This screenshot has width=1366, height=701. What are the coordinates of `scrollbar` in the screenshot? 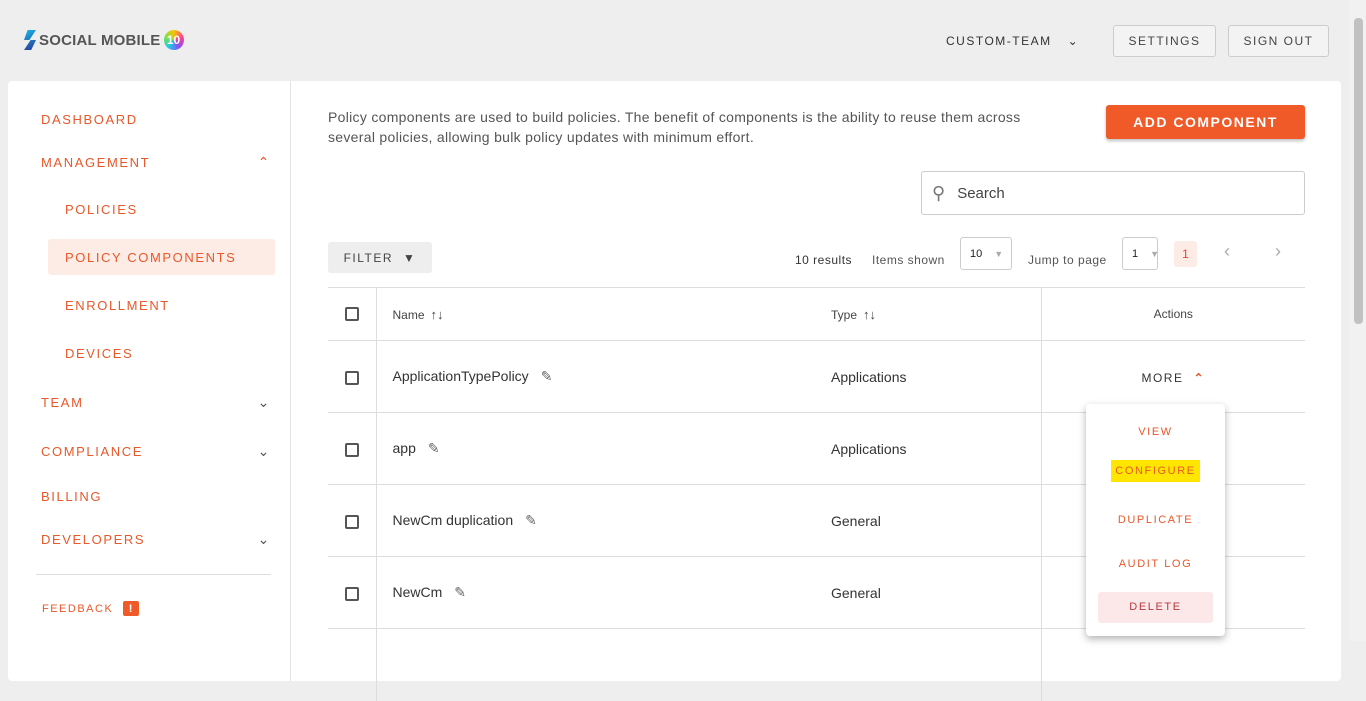 It's located at (1358, 320).